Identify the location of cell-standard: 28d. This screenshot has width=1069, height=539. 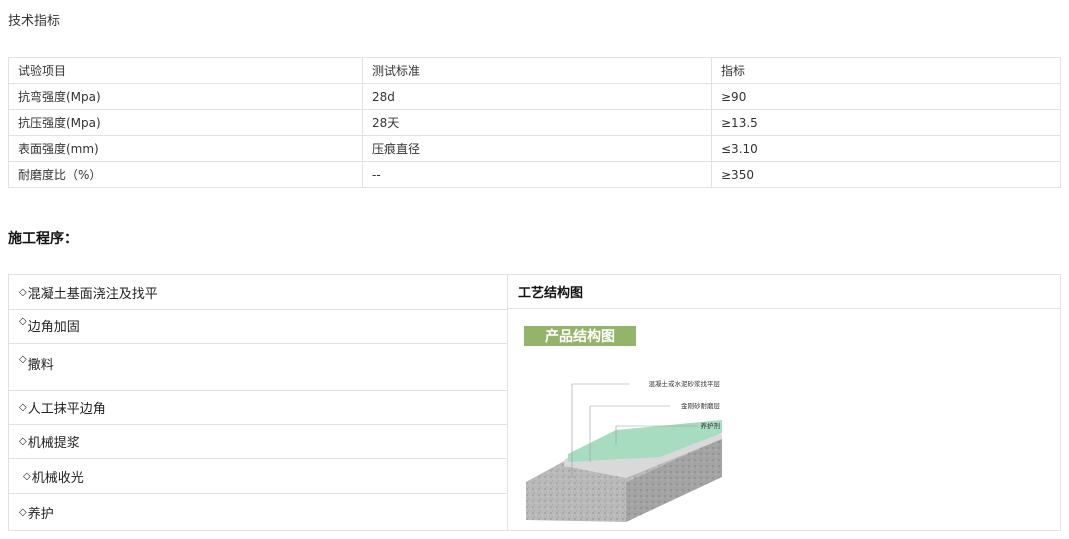
(537, 96).